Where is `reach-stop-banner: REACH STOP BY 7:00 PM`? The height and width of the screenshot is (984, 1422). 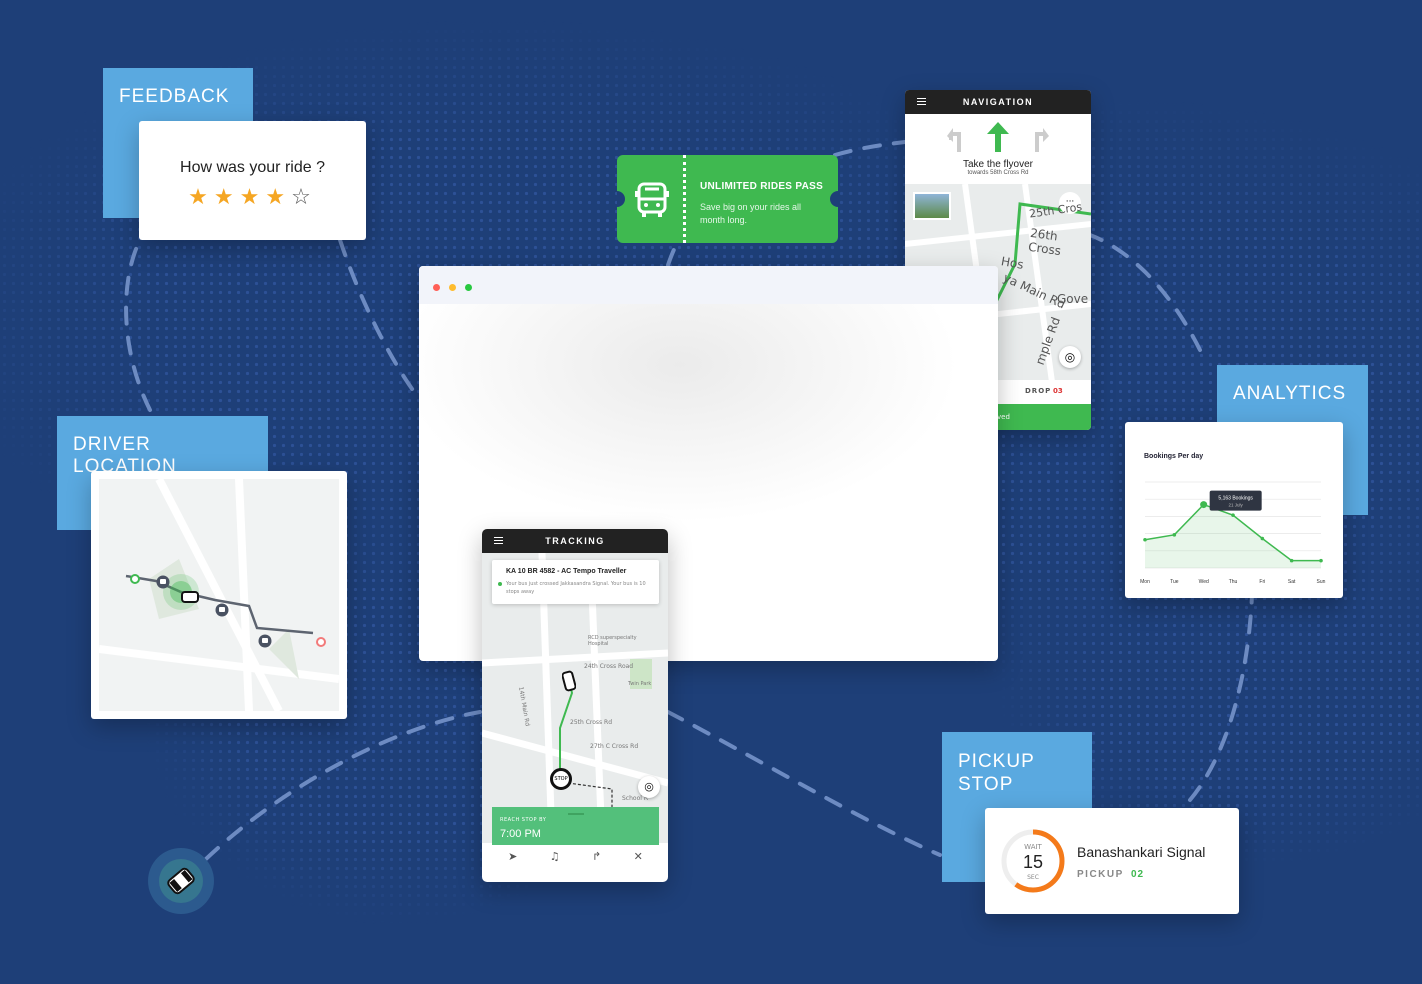 reach-stop-banner: REACH STOP BY 7:00 PM is located at coordinates (575, 826).